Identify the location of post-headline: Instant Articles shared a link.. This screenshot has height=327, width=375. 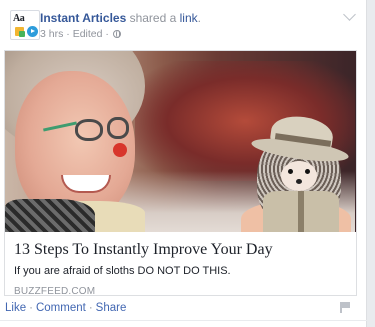
(120, 18).